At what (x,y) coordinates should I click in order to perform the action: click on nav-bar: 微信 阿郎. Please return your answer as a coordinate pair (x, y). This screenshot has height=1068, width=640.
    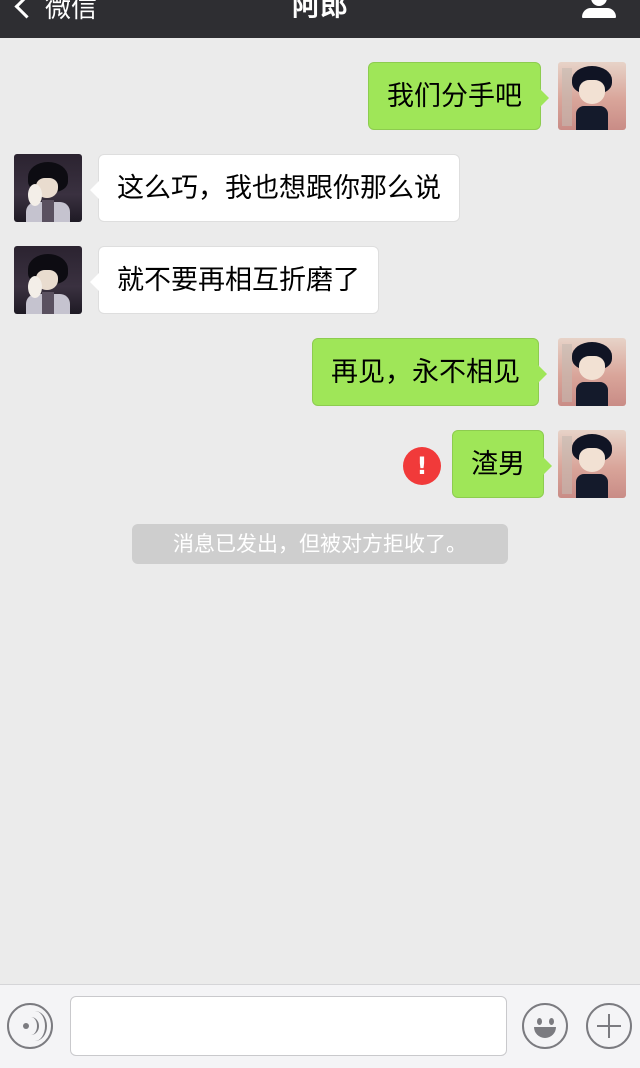
    Looking at the image, I should click on (320, 19).